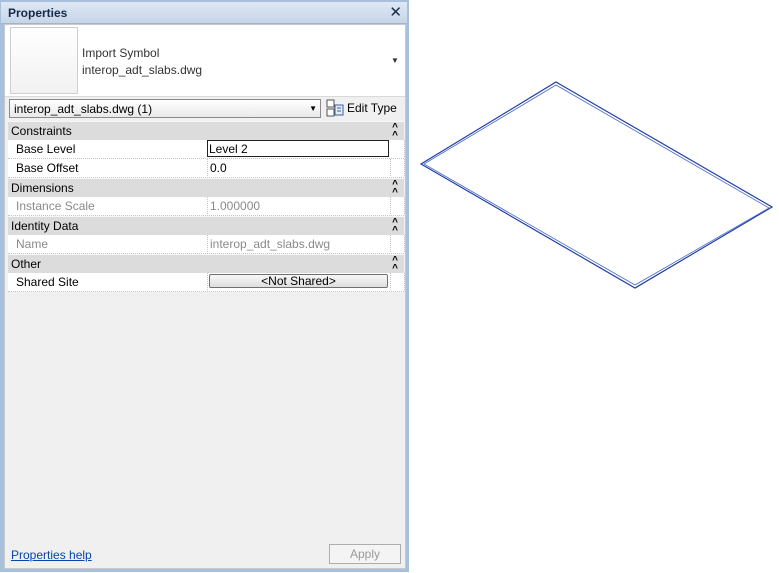  I want to click on param-value: interop_adt_slabs.dwg, so click(270, 244).